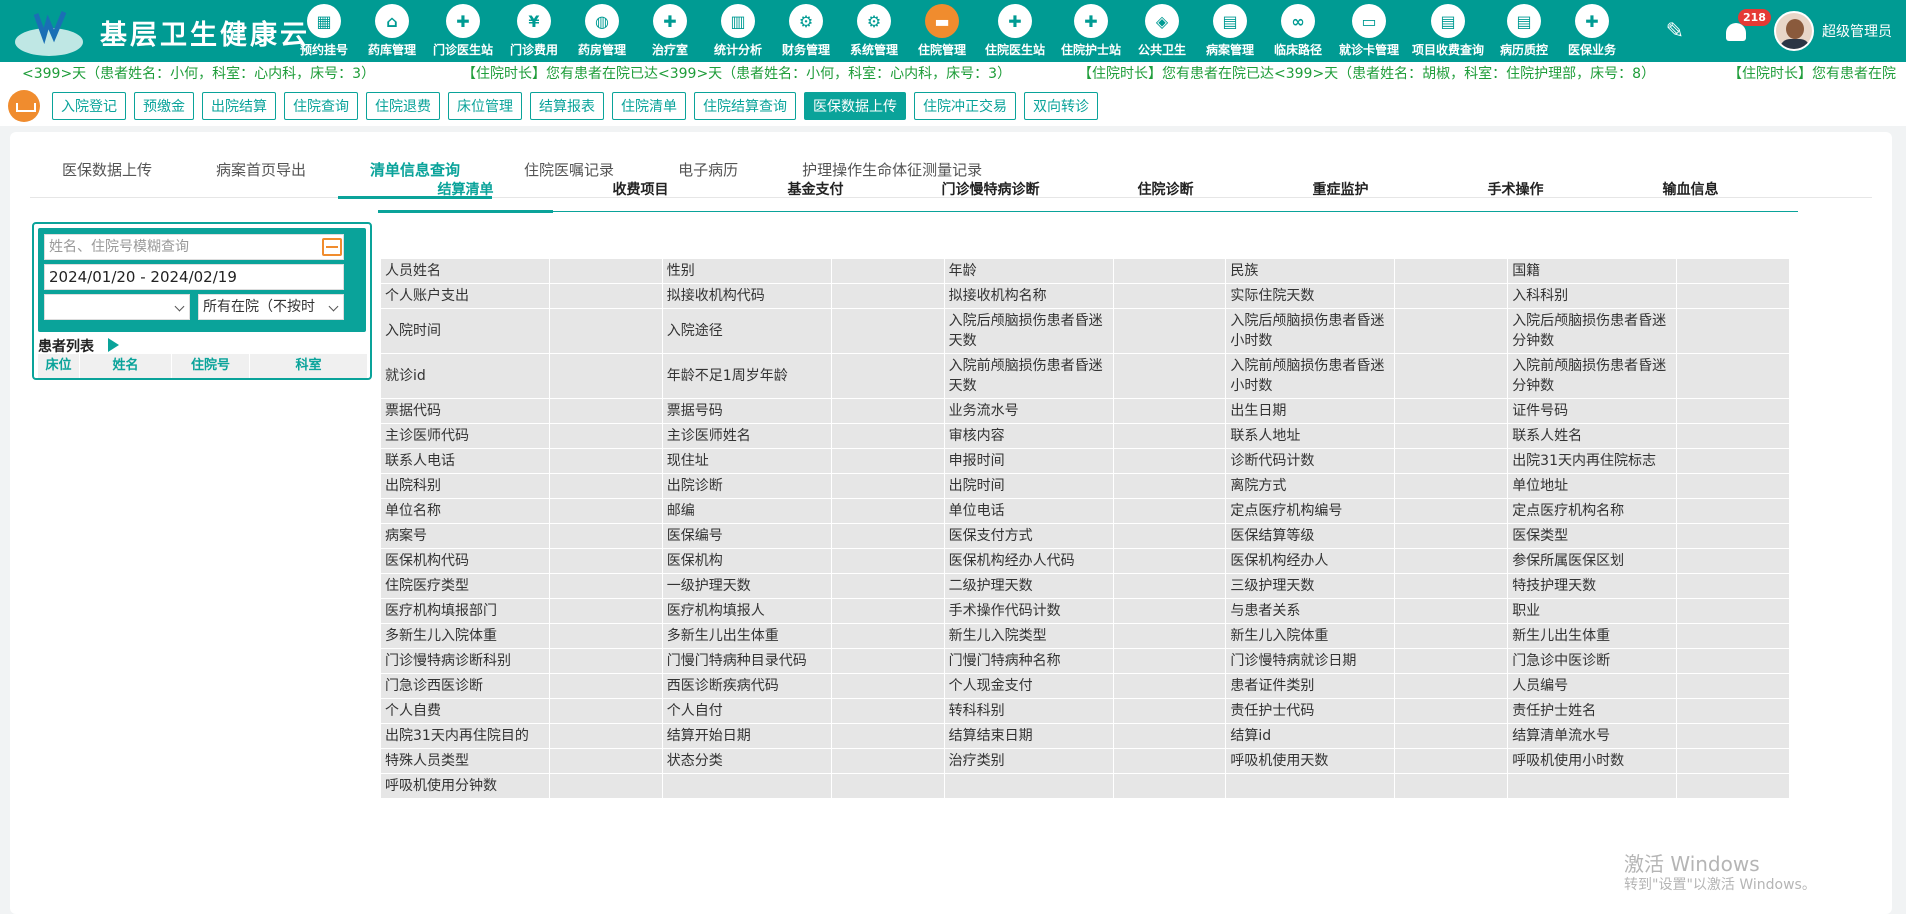 The width and height of the screenshot is (1906, 914). I want to click on nav-item-12: ◈ 公共卫生, so click(1162, 31).